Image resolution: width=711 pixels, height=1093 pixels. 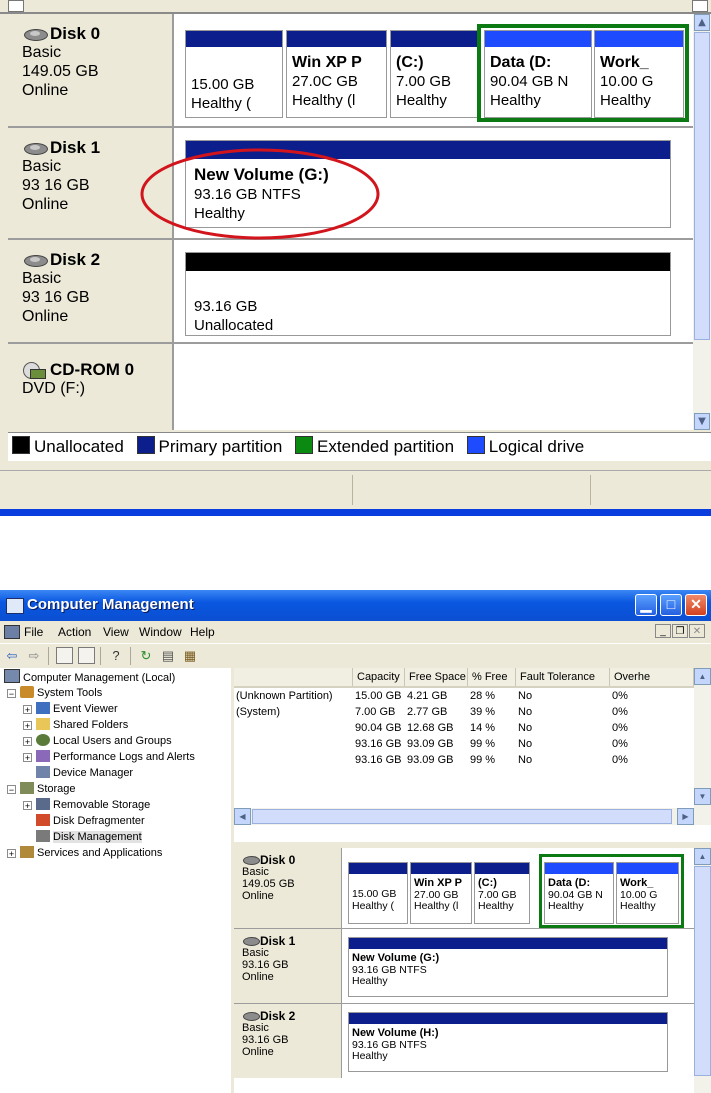 I want to click on tree-item-disk-defragmenter: Disk Defragmenter, so click(x=90, y=821).